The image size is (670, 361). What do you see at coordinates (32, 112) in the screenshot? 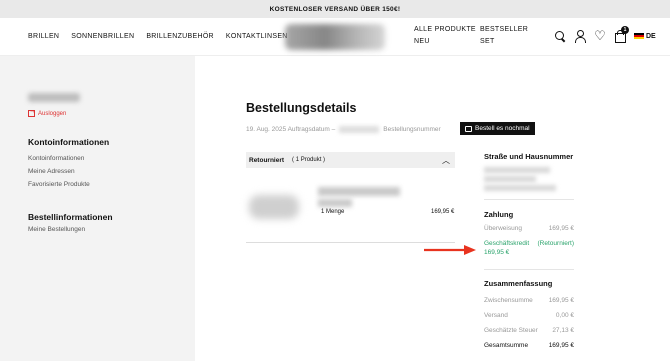
I see `logout-icon` at bounding box center [32, 112].